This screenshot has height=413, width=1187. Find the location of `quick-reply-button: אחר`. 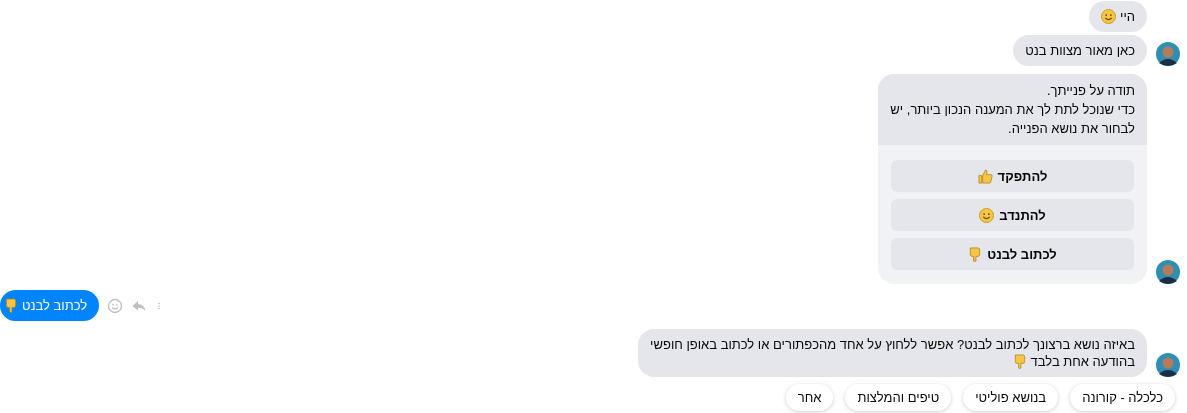

quick-reply-button: אחר is located at coordinates (809, 397).